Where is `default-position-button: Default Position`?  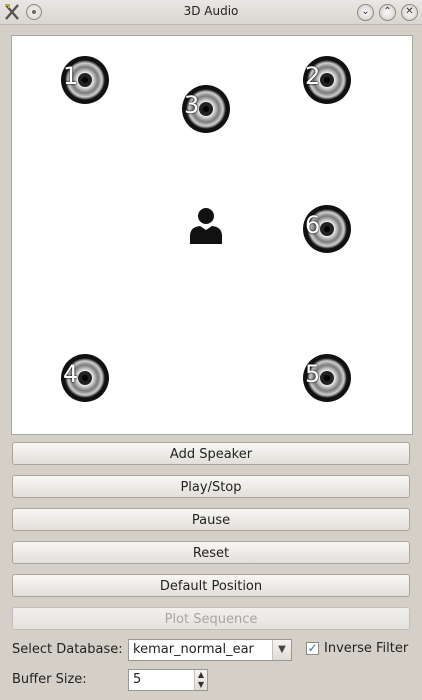
default-position-button: Default Position is located at coordinates (211, 585).